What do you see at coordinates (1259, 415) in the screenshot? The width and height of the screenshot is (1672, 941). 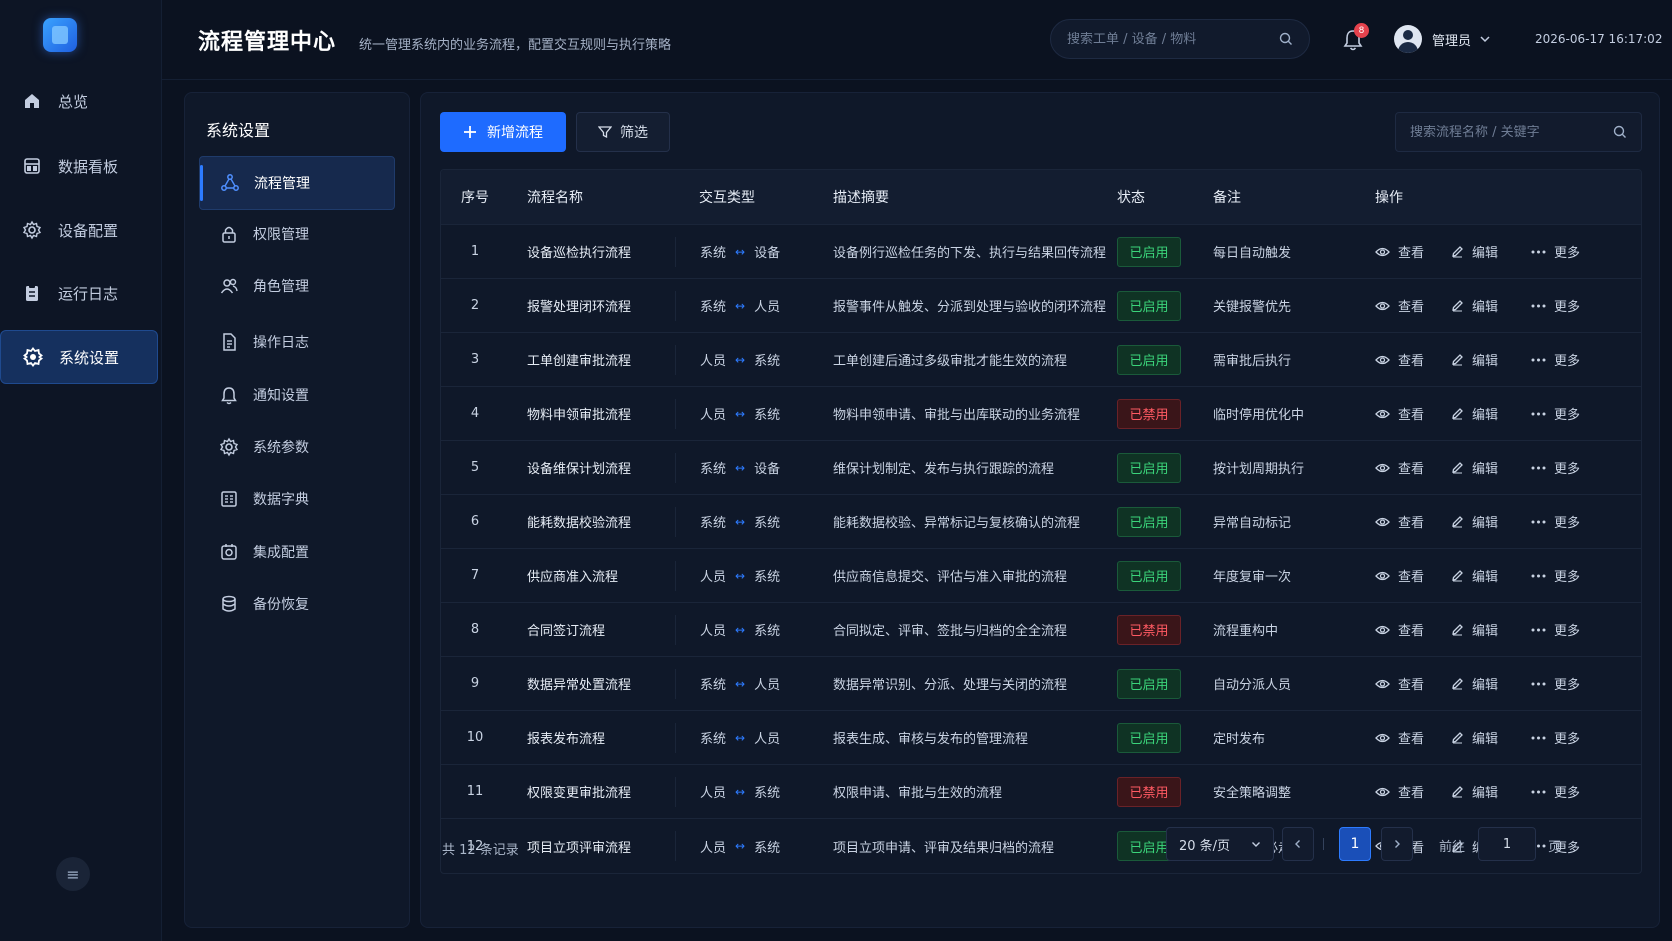 I see `workflow-note: 临时停用优化中` at bounding box center [1259, 415].